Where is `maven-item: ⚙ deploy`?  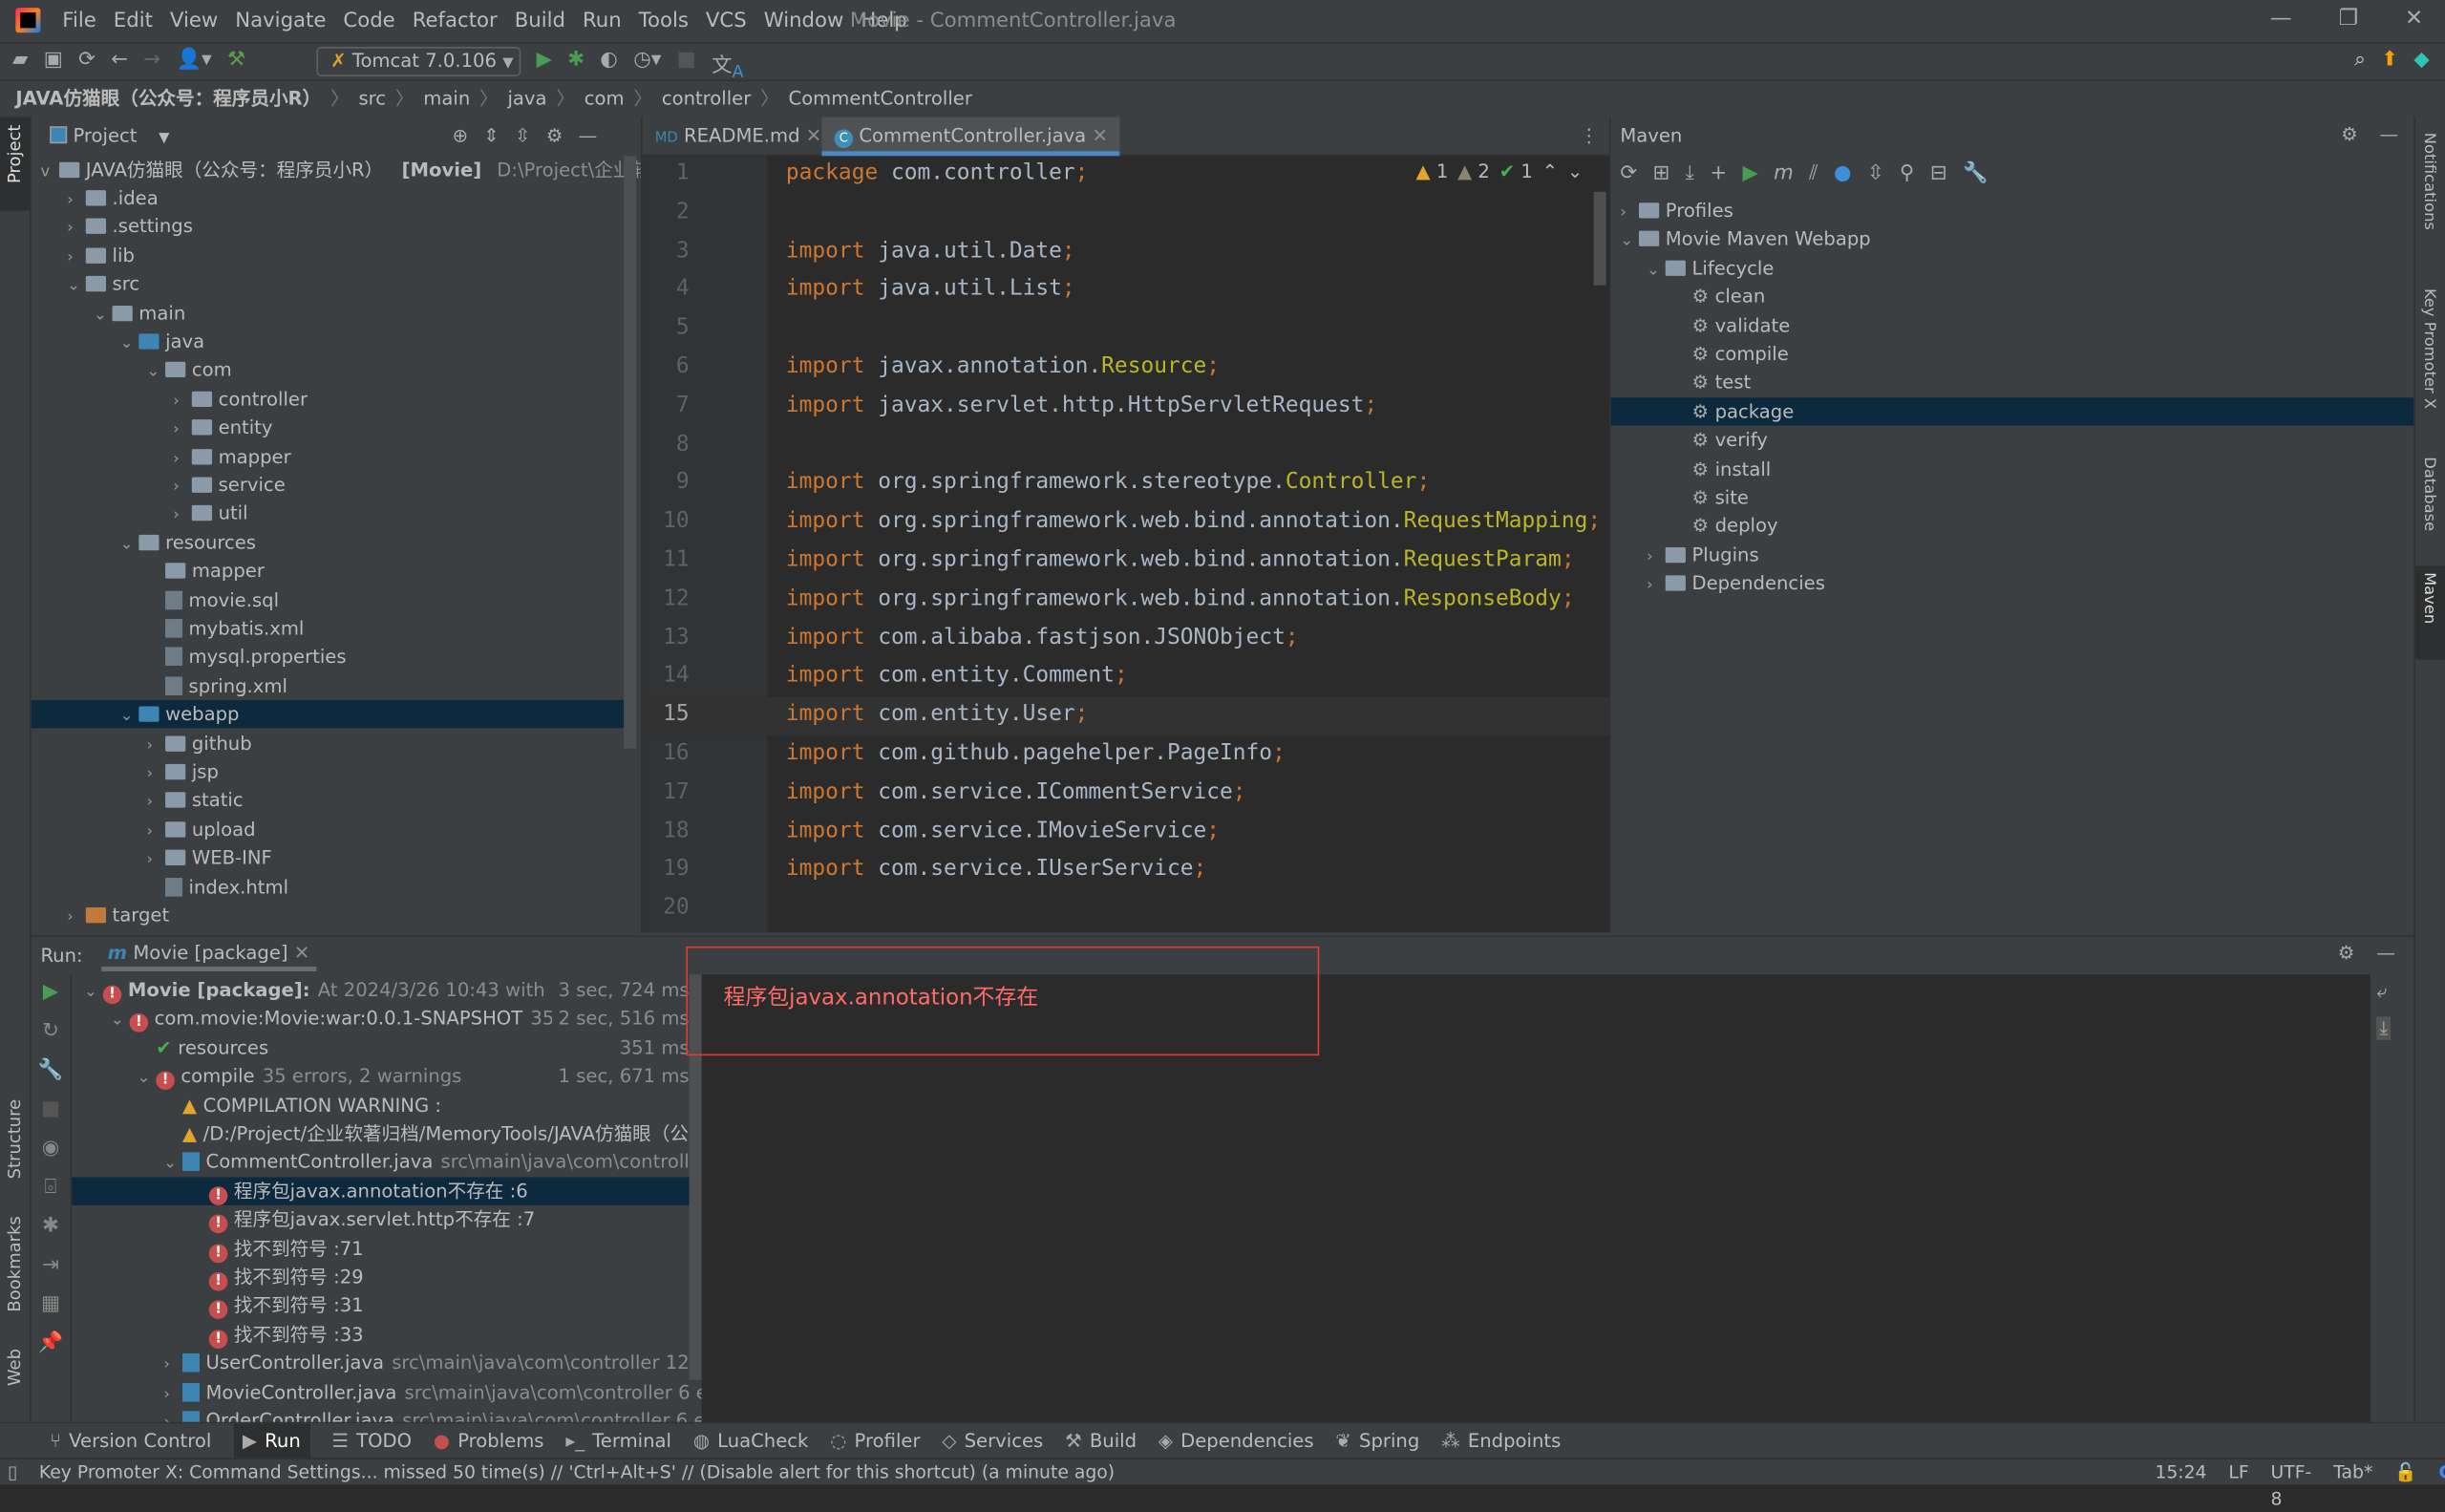 maven-item: ⚙ deploy is located at coordinates (2013, 526).